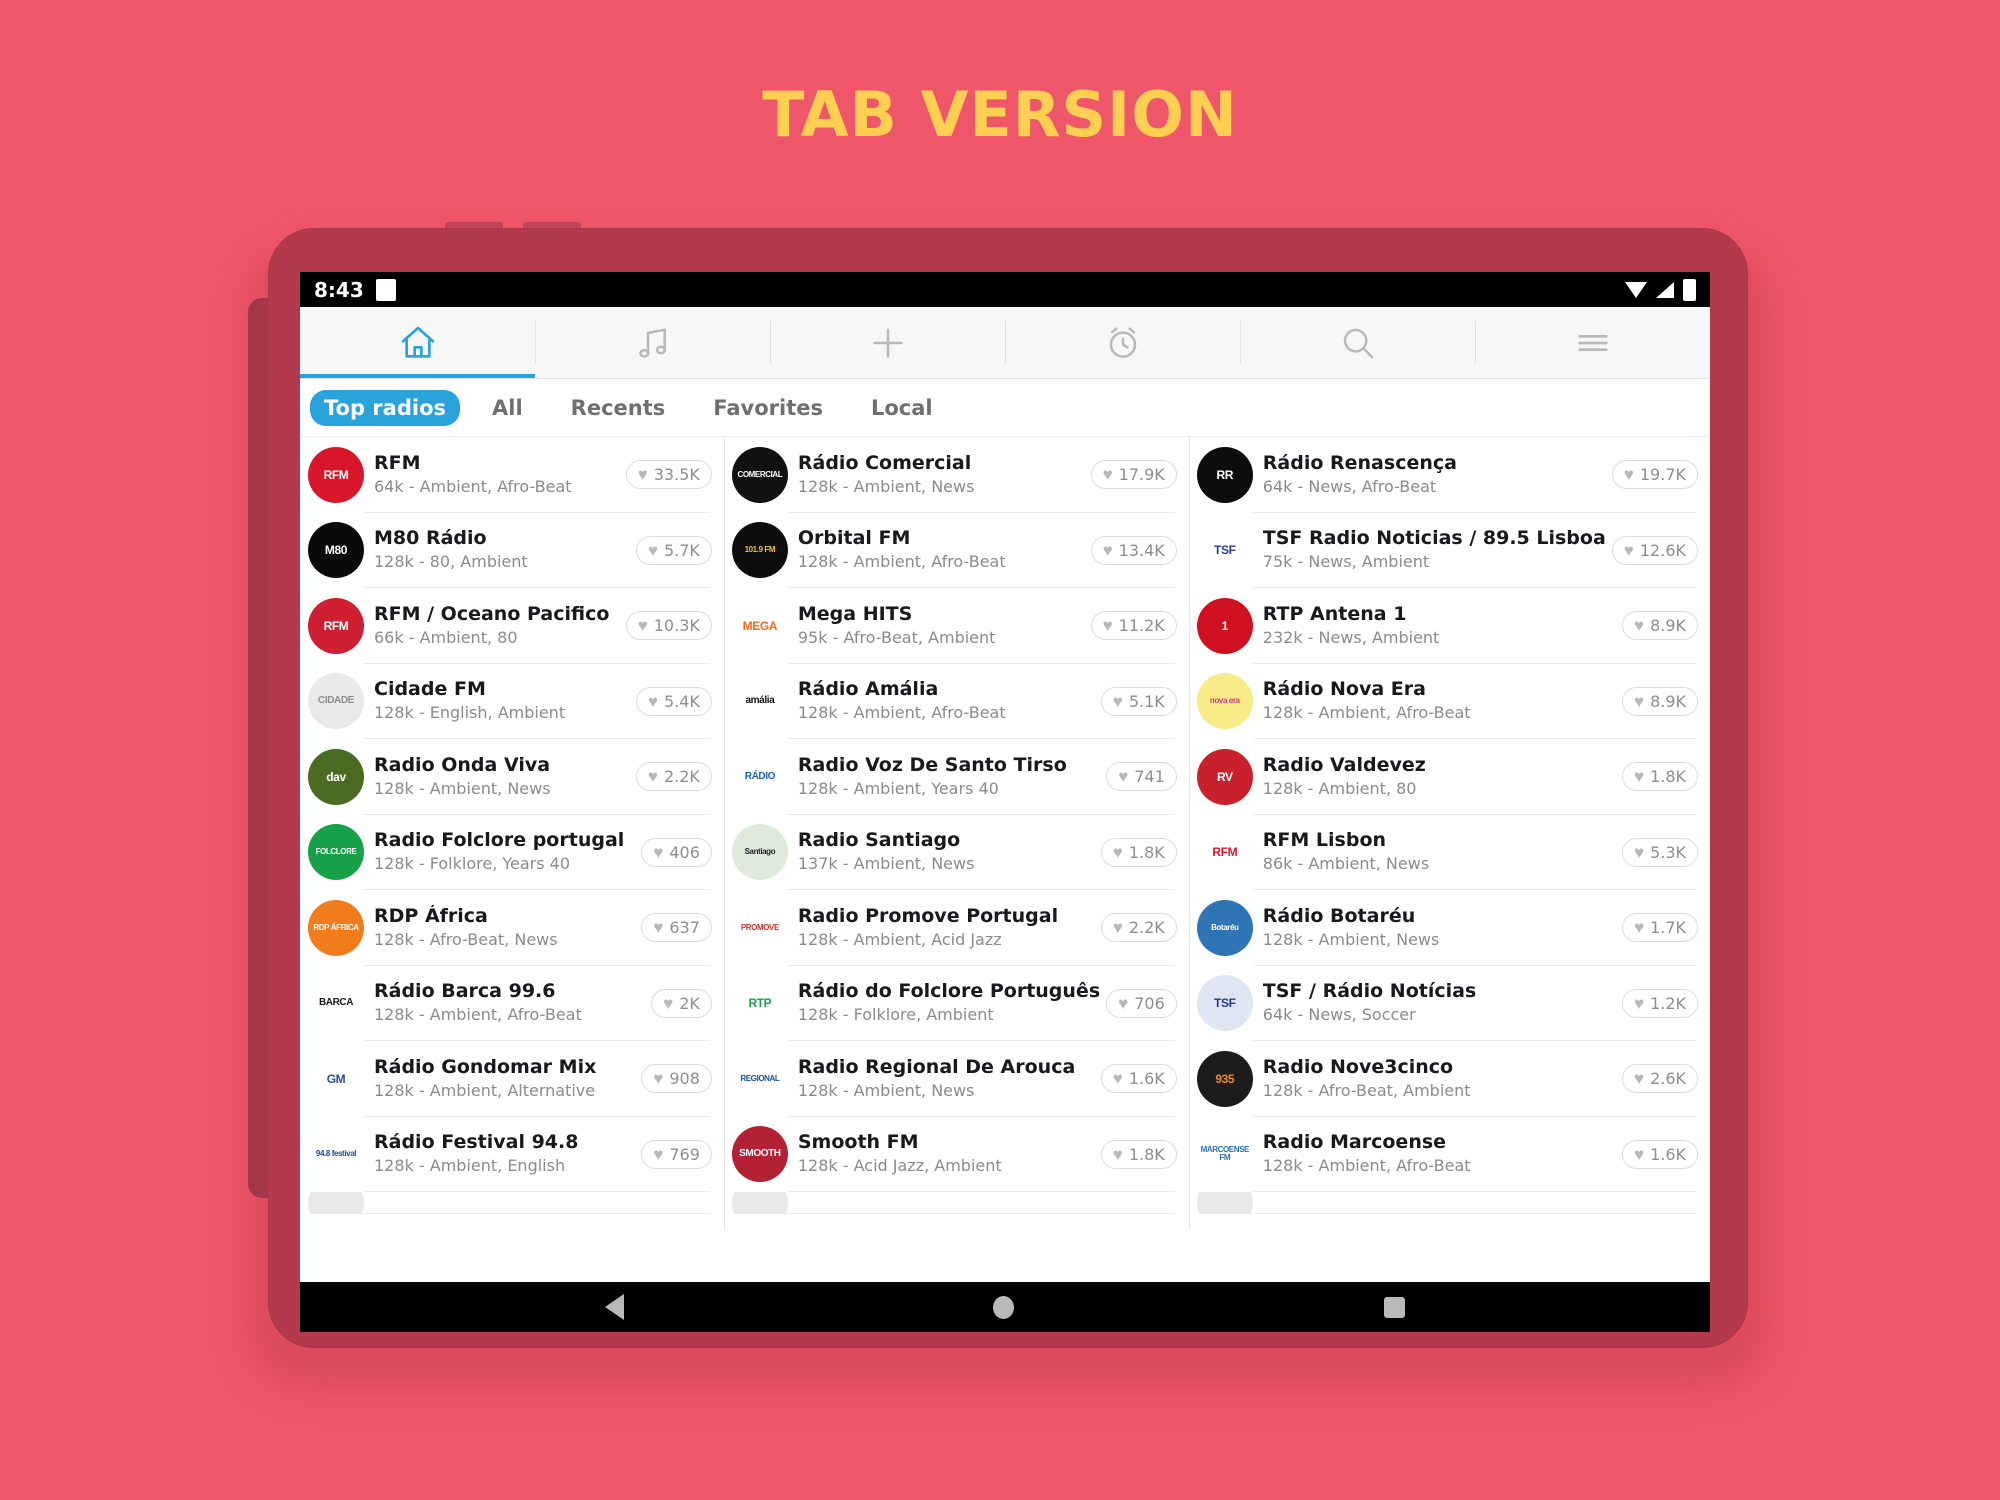 This screenshot has width=2000, height=1500. What do you see at coordinates (768, 408) in the screenshot?
I see `filter-favorites: Favorites` at bounding box center [768, 408].